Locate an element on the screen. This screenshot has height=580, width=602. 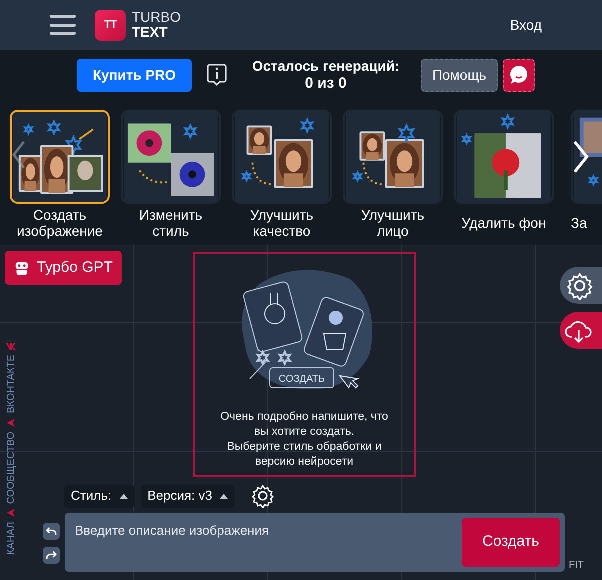
side-link: ВКОНТАКТЕ is located at coordinates (11, 384).